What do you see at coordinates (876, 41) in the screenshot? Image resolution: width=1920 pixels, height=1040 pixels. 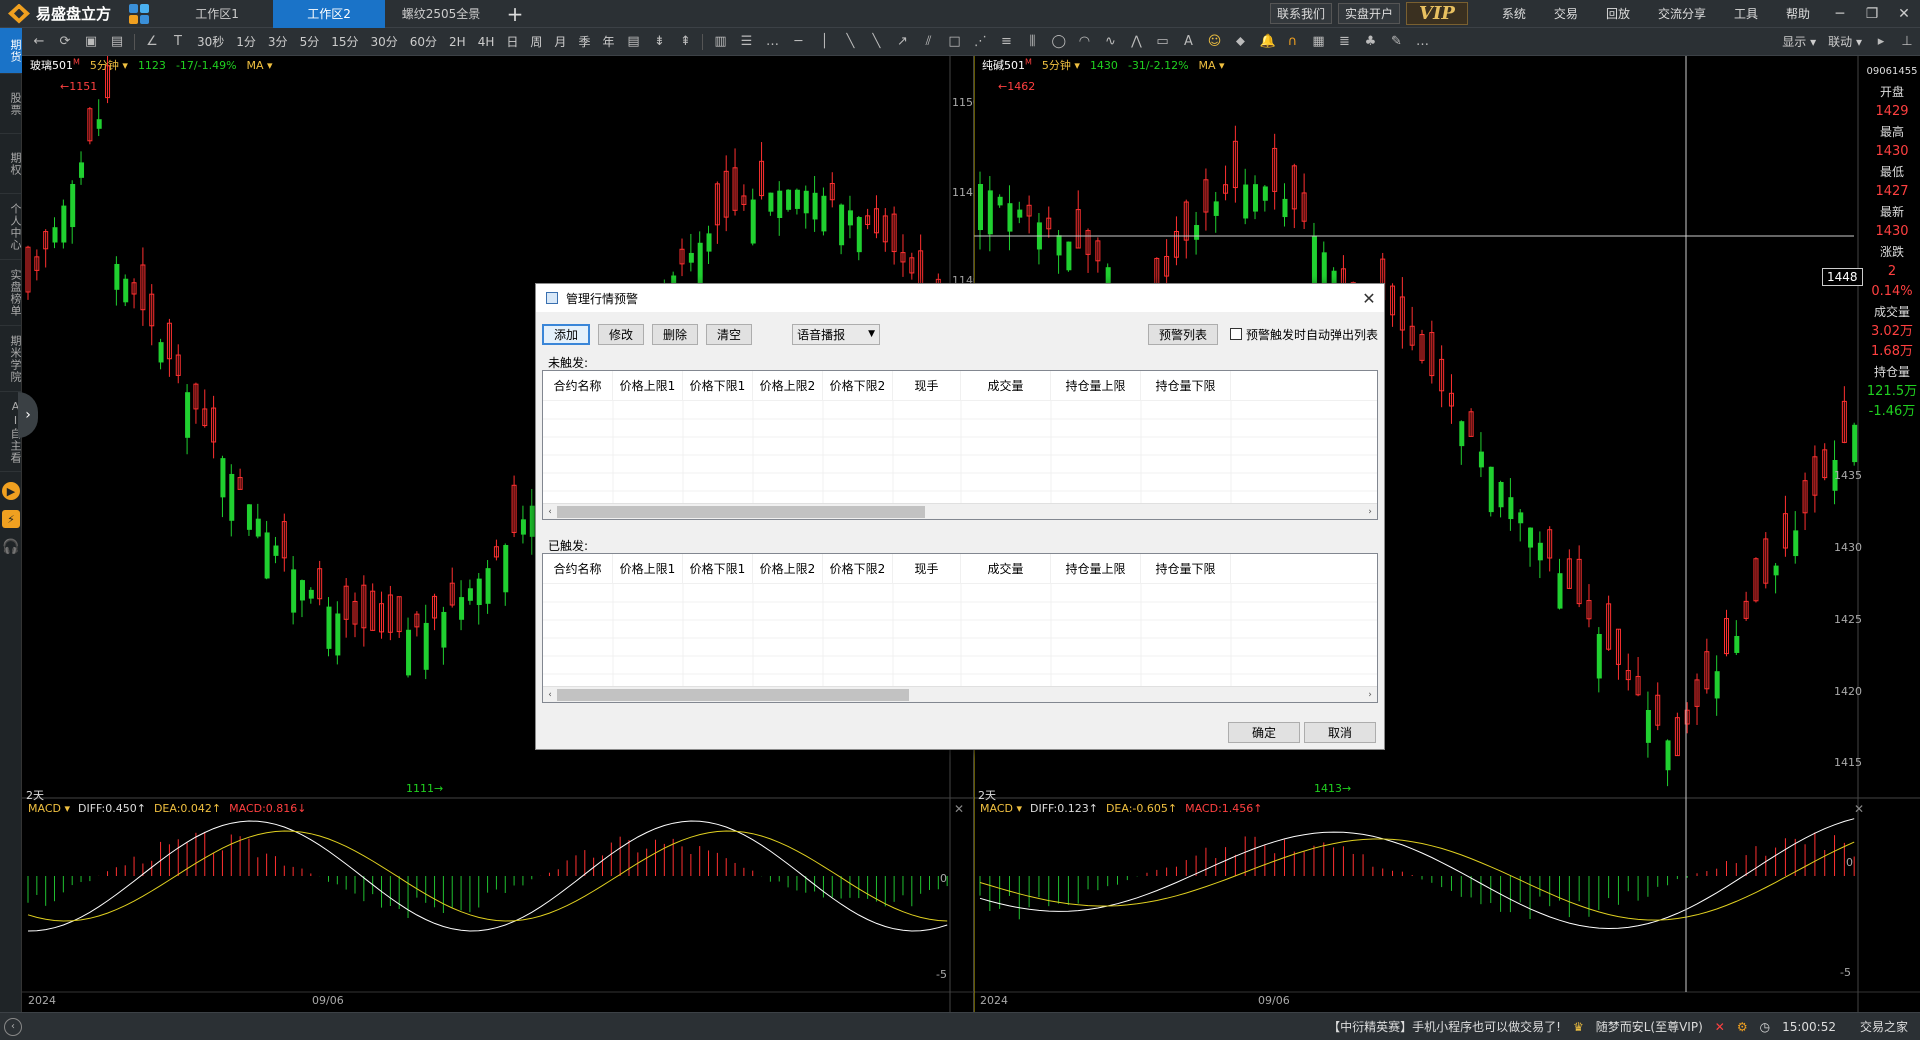 I see `ray-icon: ╲` at bounding box center [876, 41].